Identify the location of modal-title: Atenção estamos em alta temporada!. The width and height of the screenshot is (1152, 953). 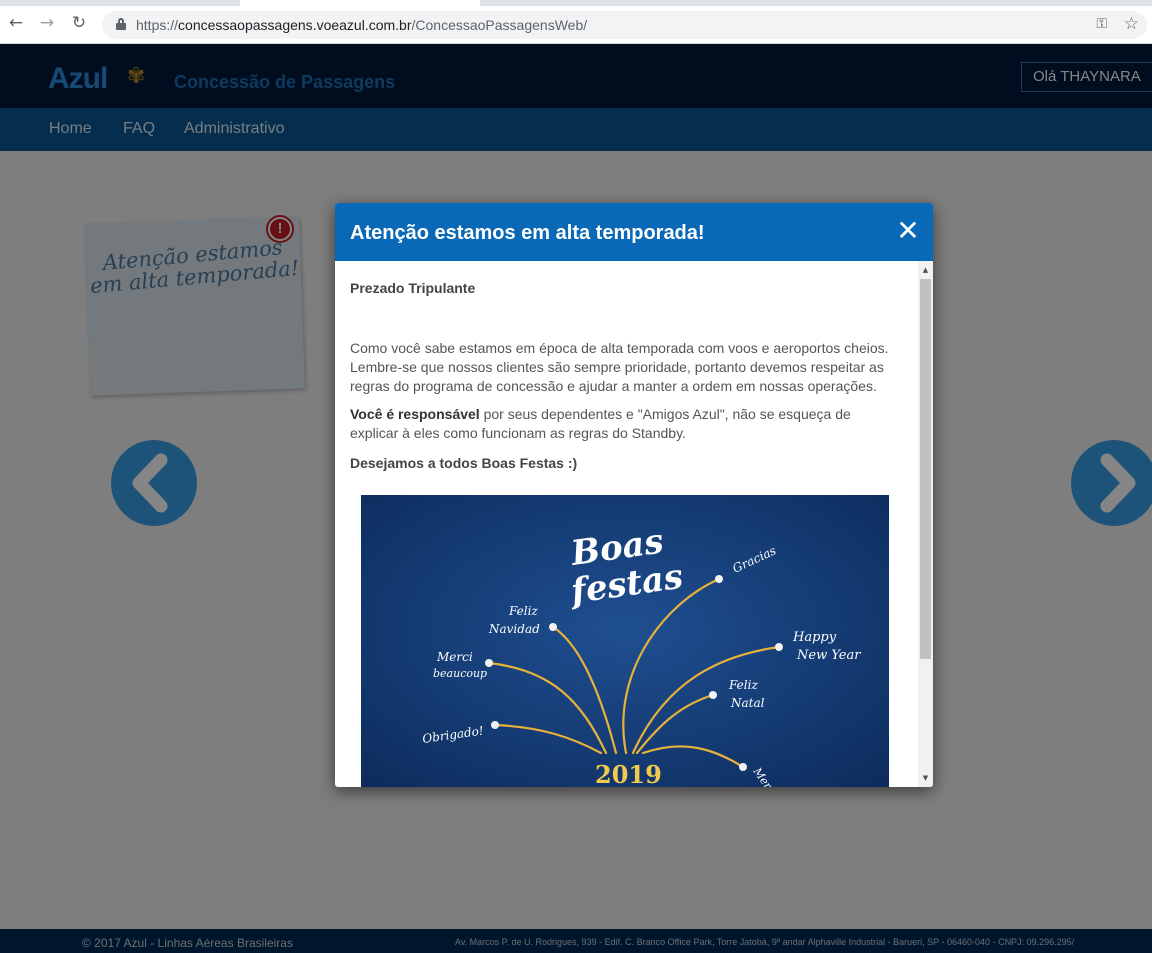
(527, 233).